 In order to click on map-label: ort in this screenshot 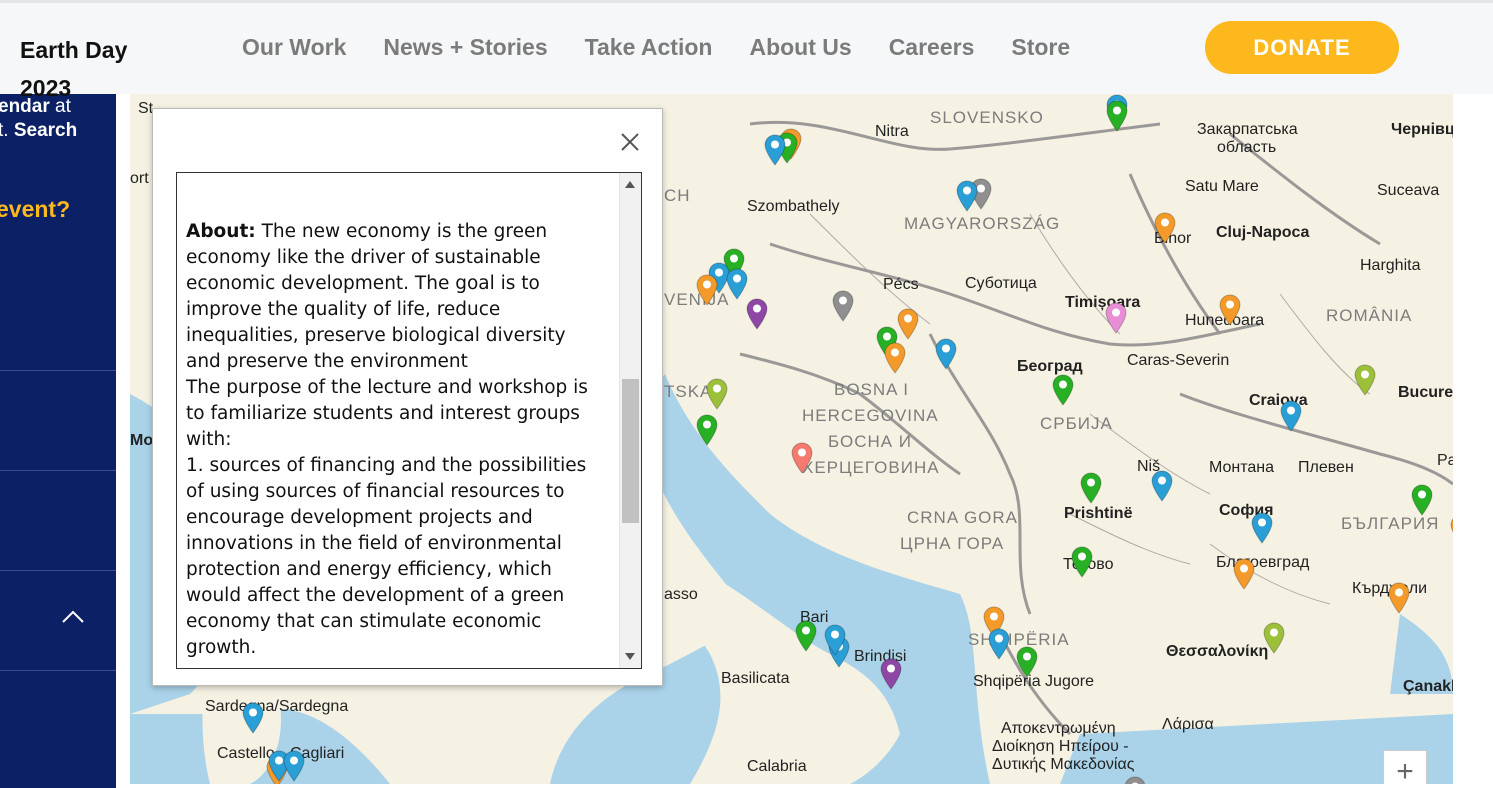, I will do `click(139, 178)`.